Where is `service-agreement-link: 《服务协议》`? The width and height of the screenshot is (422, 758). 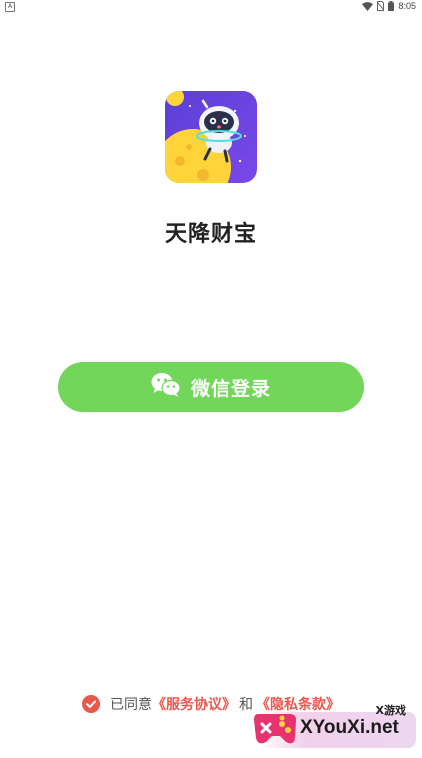
service-agreement-link: 《服务协议》 is located at coordinates (194, 704).